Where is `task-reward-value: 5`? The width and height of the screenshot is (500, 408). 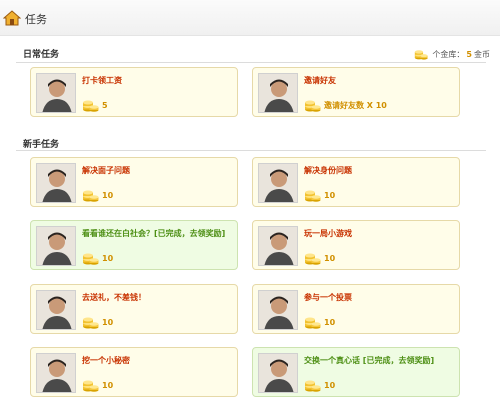
task-reward-value: 5 is located at coordinates (105, 105).